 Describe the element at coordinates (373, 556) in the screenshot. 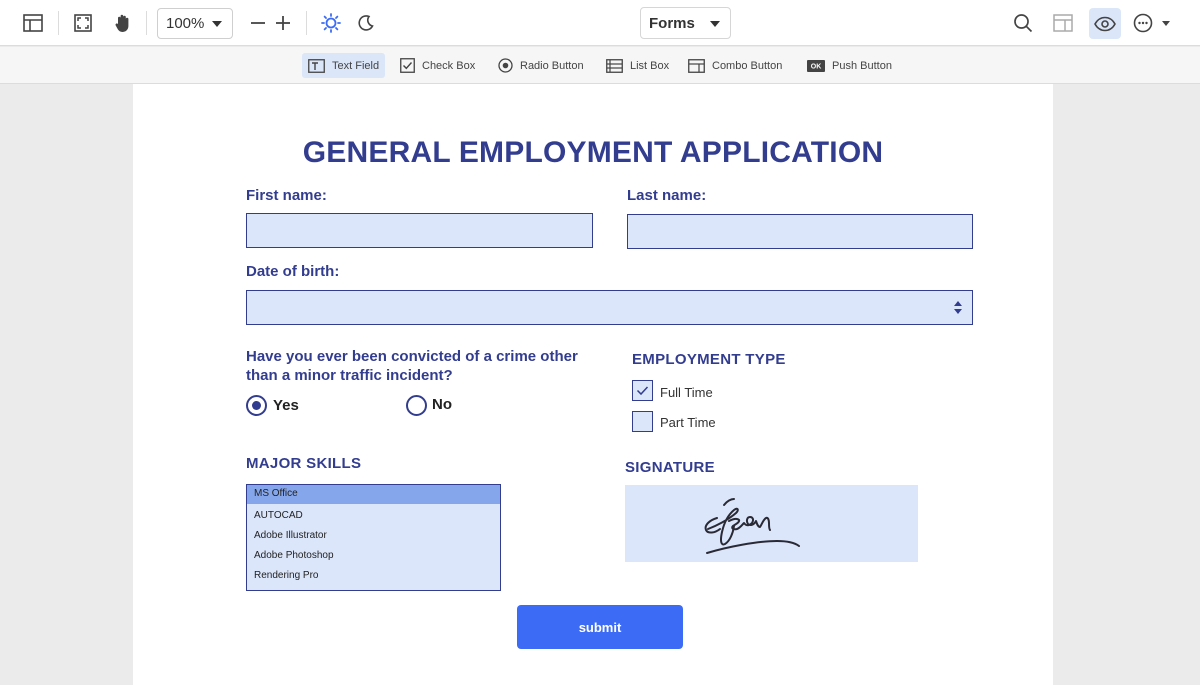

I see `list-item: Adobe Photoshop` at that location.